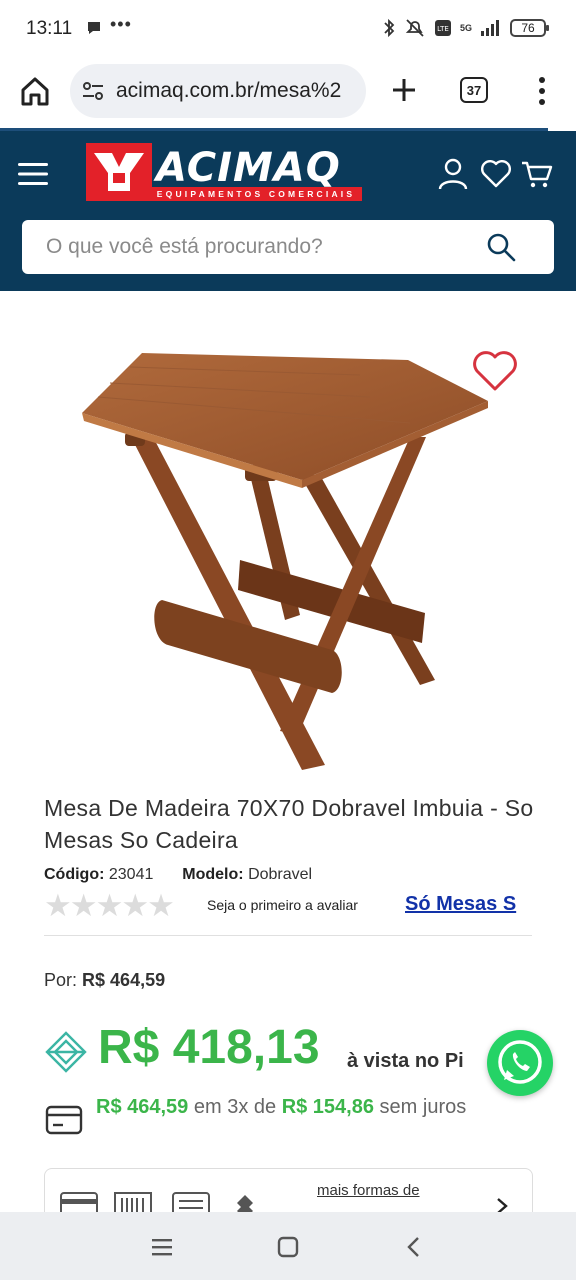 The image size is (576, 1280). What do you see at coordinates (282, 905) in the screenshot?
I see `rating-prompt: Seja o primeiro a avaliar` at bounding box center [282, 905].